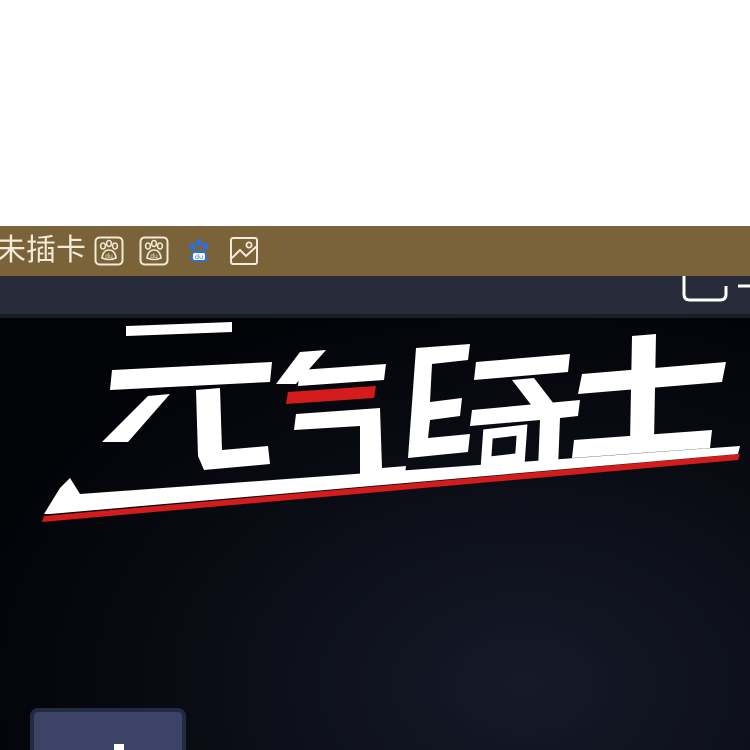  I want to click on app-header-strip, so click(375, 297).